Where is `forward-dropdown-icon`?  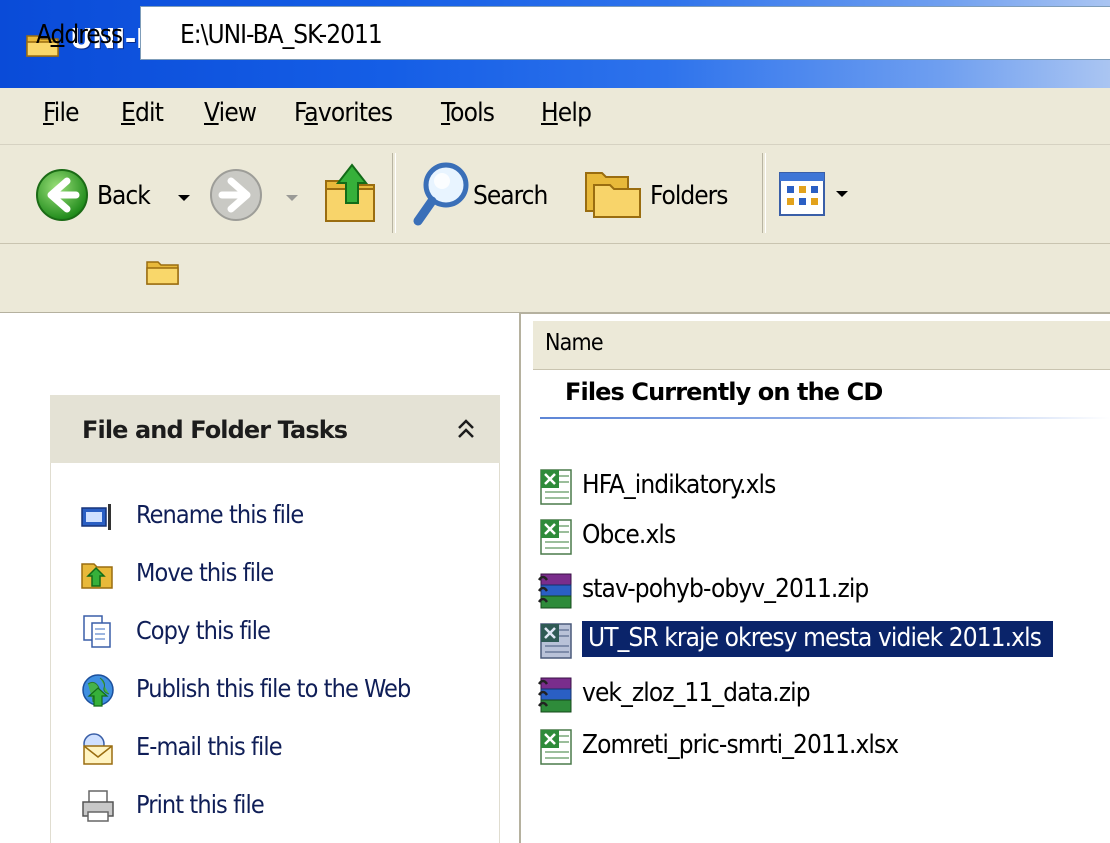
forward-dropdown-icon is located at coordinates (292, 198).